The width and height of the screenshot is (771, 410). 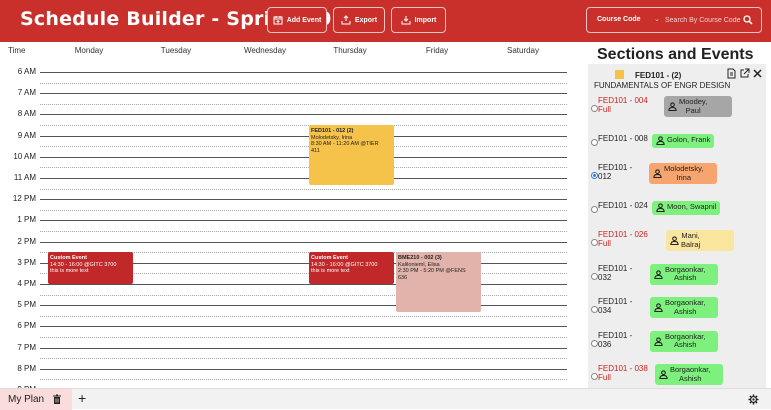 I want to click on add-event-button: Add Event, so click(x=297, y=20).